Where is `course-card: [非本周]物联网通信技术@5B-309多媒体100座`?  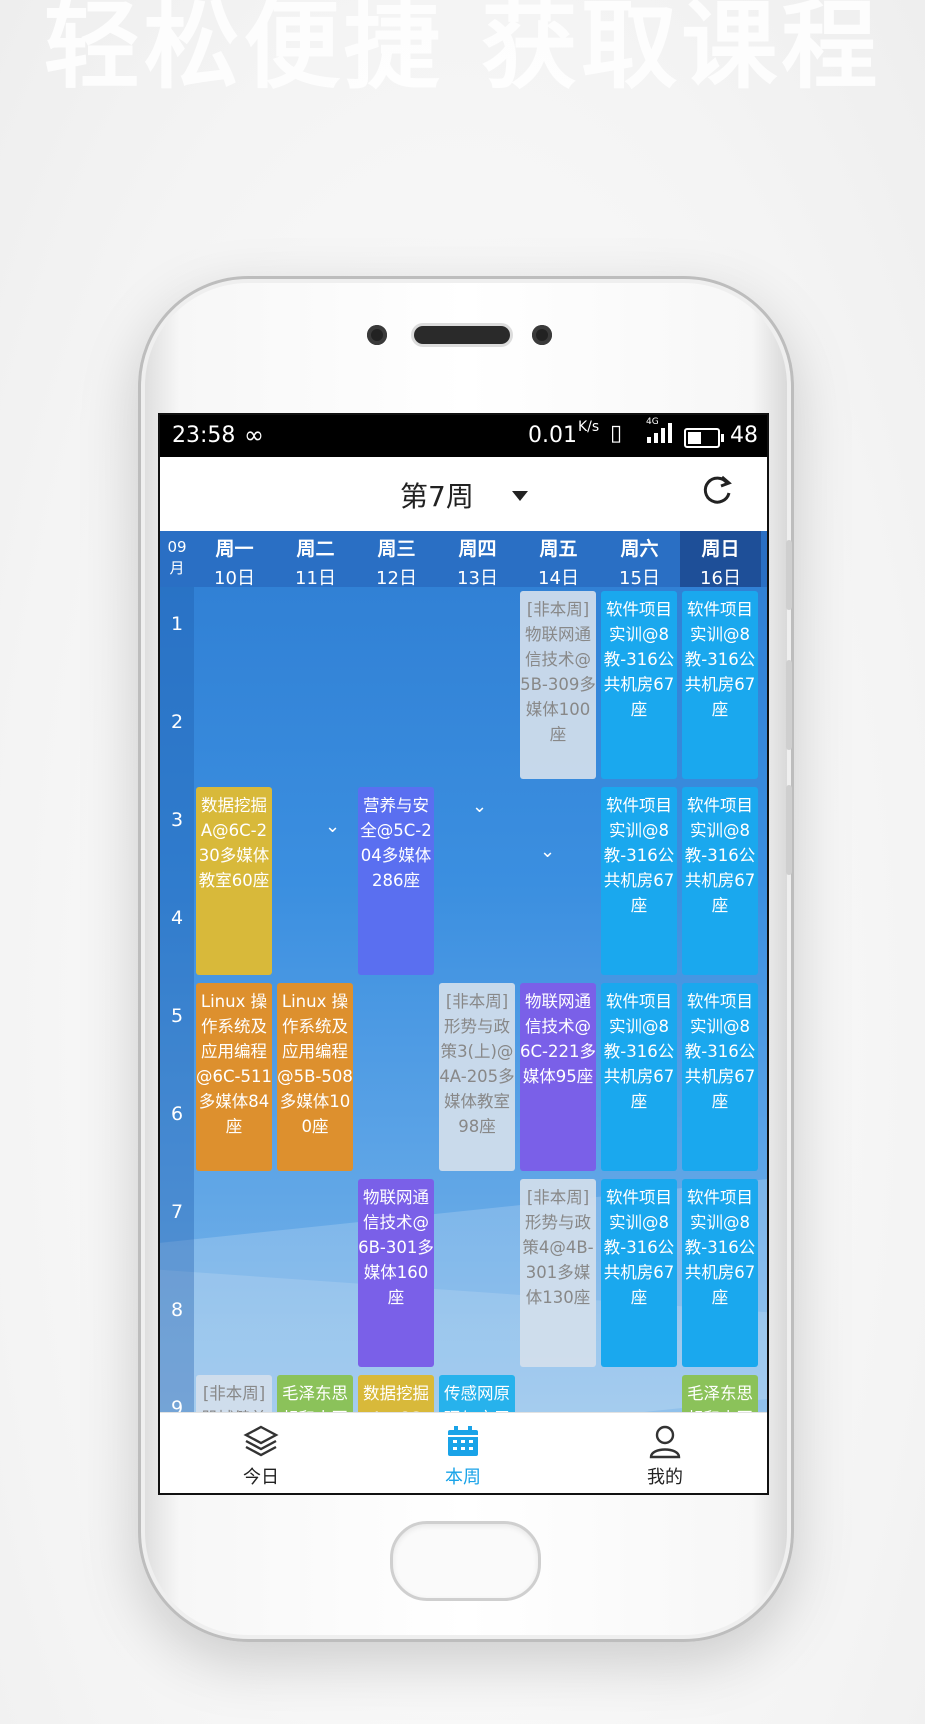 course-card: [非本周]物联网通信技术@5B-309多媒体100座 is located at coordinates (558, 685).